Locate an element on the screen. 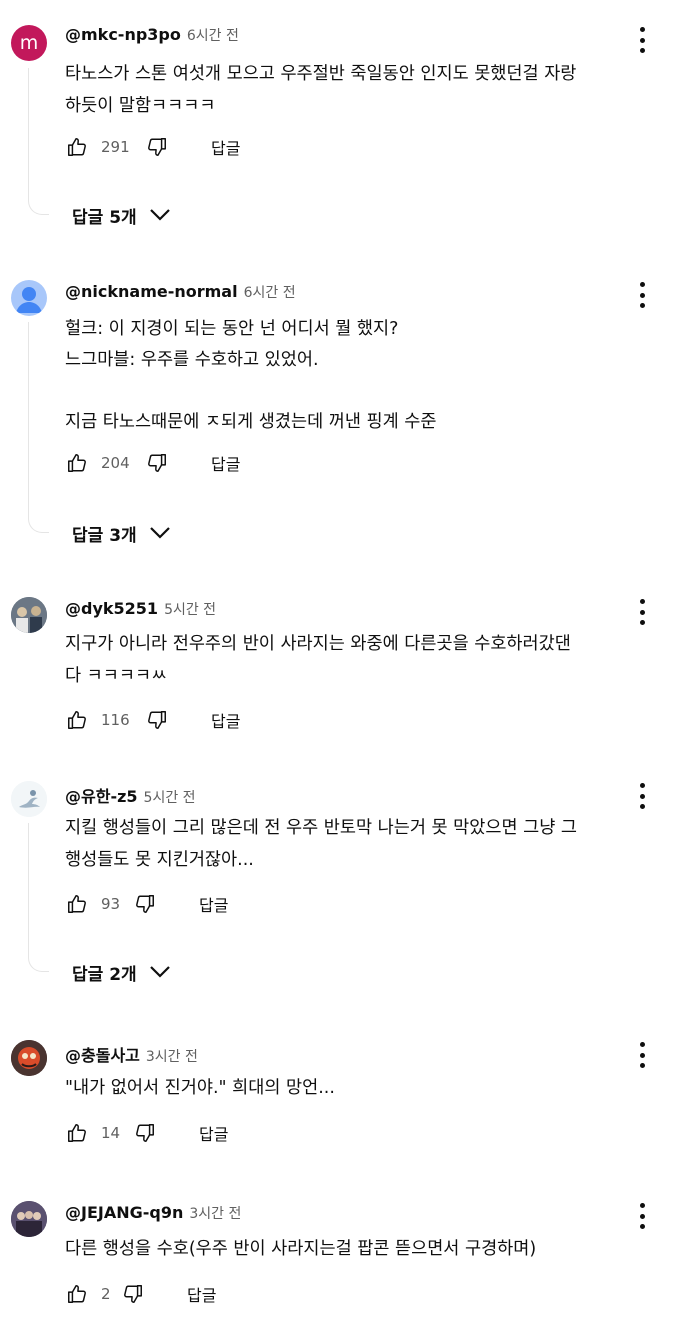 This screenshot has width=682, height=1327. comment-header: @JEJANG-q9n 3시간 전 is located at coordinates (153, 1215).